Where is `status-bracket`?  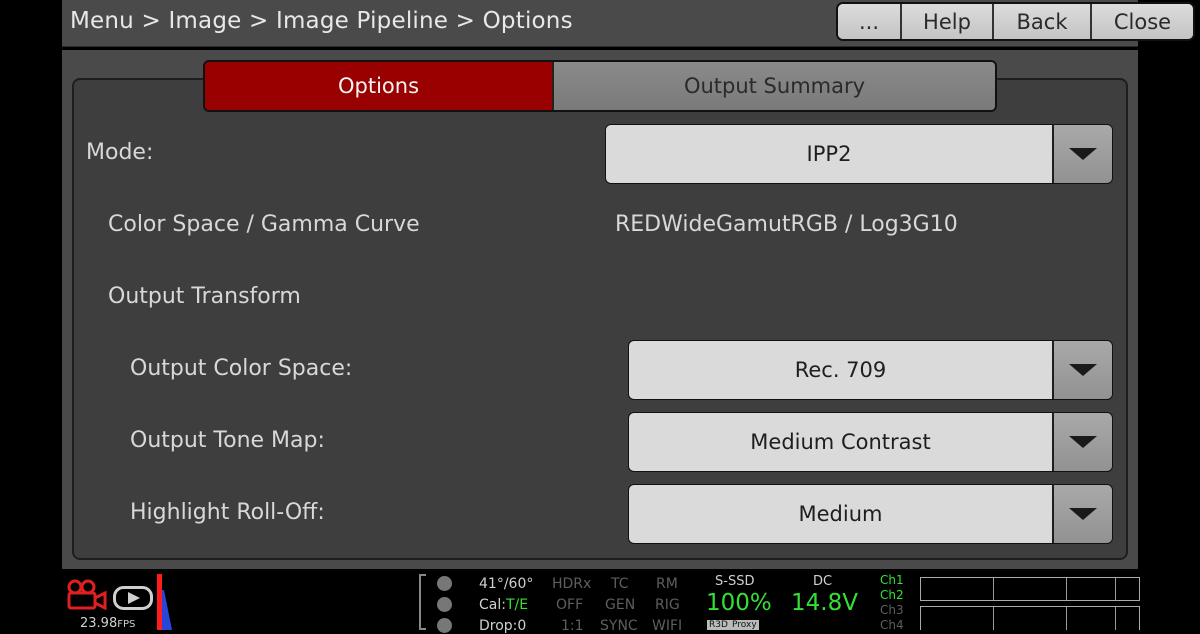
status-bracket is located at coordinates (422, 602).